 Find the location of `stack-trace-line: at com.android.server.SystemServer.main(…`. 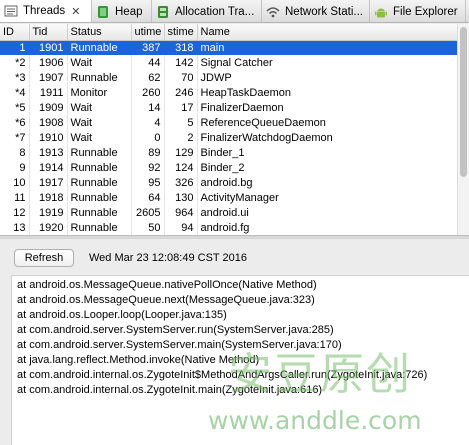

stack-trace-line: at com.android.server.SystemServer.main(… is located at coordinates (179, 345).